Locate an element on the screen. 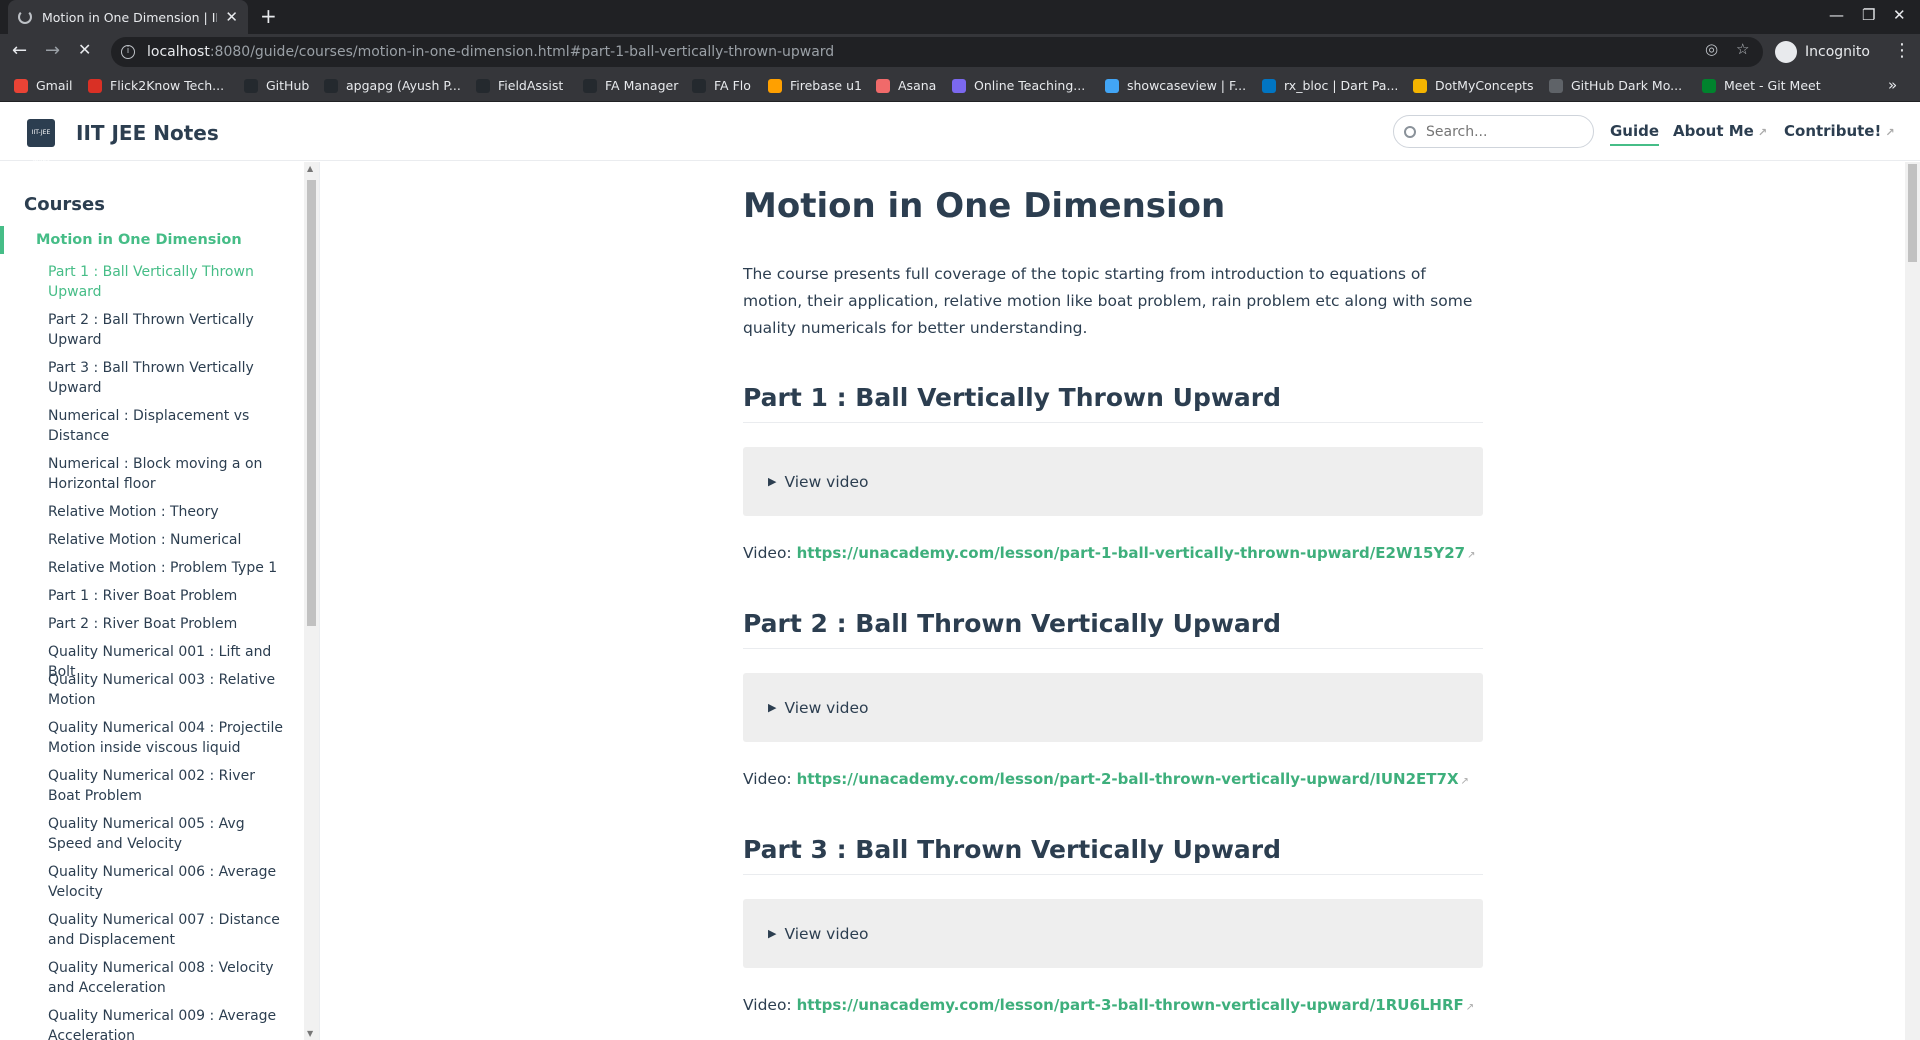 The image size is (1920, 1040). sidebar-item: Part 1 : River Boat Problem is located at coordinates (168, 596).